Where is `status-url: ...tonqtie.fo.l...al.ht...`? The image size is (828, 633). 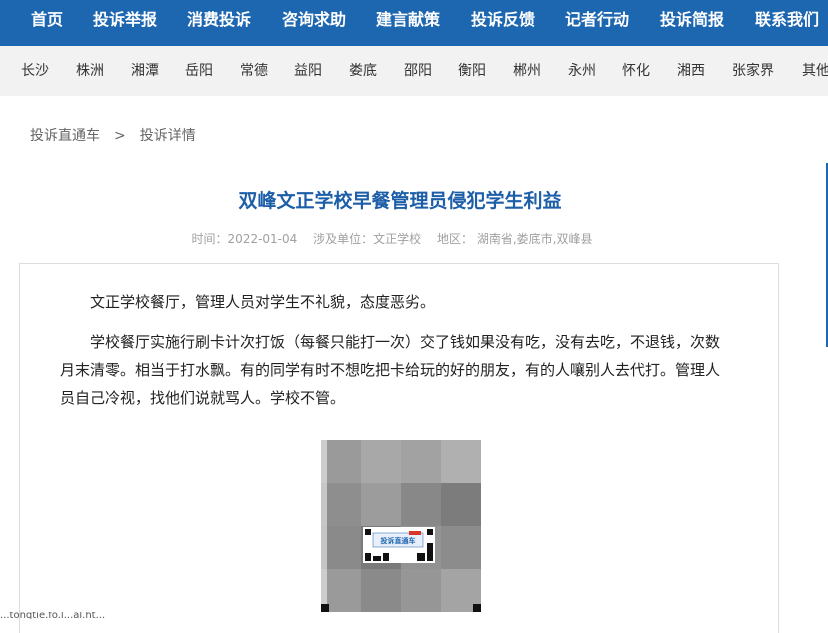 status-url: ...tonqtie.fo.l...al.ht... is located at coordinates (53, 615).